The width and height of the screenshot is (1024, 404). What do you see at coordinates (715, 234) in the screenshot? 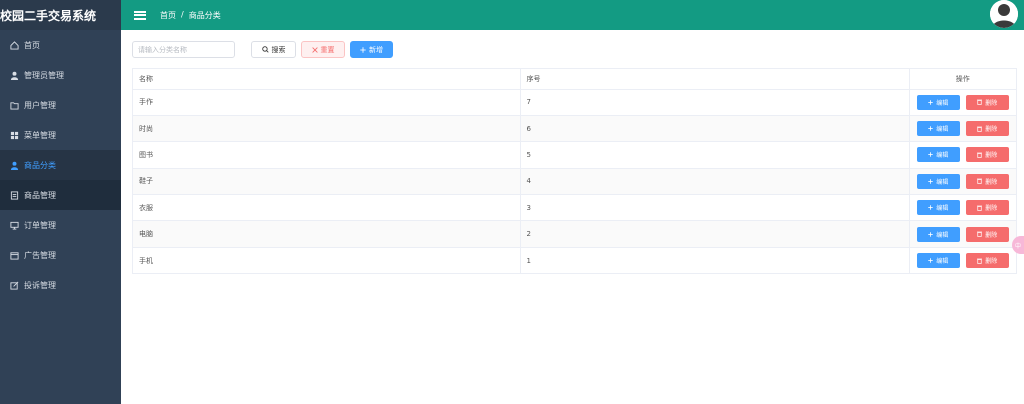
I see `cell-order: 2` at bounding box center [715, 234].